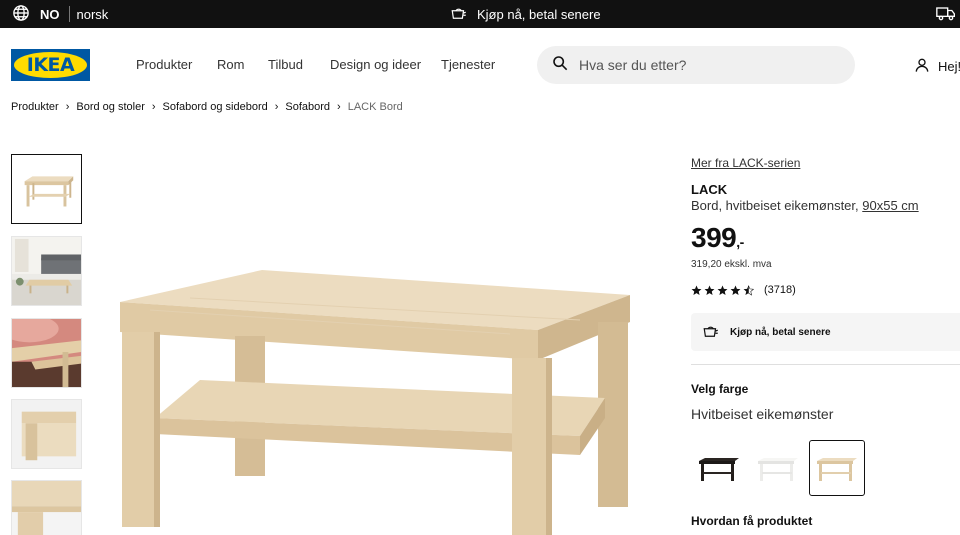 The width and height of the screenshot is (960, 535). I want to click on promo-banner: Kjøp nå, betal senere, so click(525, 14).